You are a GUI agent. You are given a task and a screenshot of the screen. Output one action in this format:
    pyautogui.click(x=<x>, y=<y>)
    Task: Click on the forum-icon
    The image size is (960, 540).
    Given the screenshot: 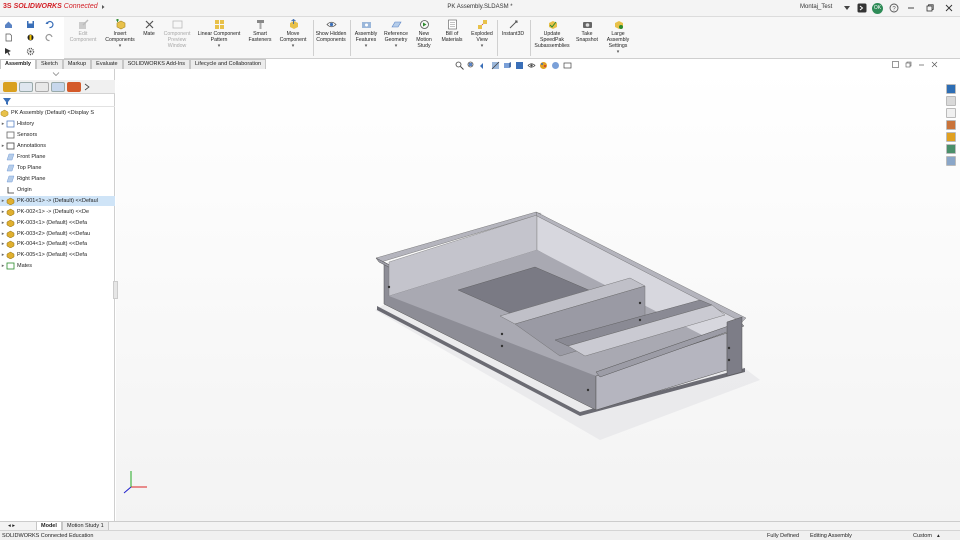 What is the action you would take?
    pyautogui.click(x=951, y=161)
    